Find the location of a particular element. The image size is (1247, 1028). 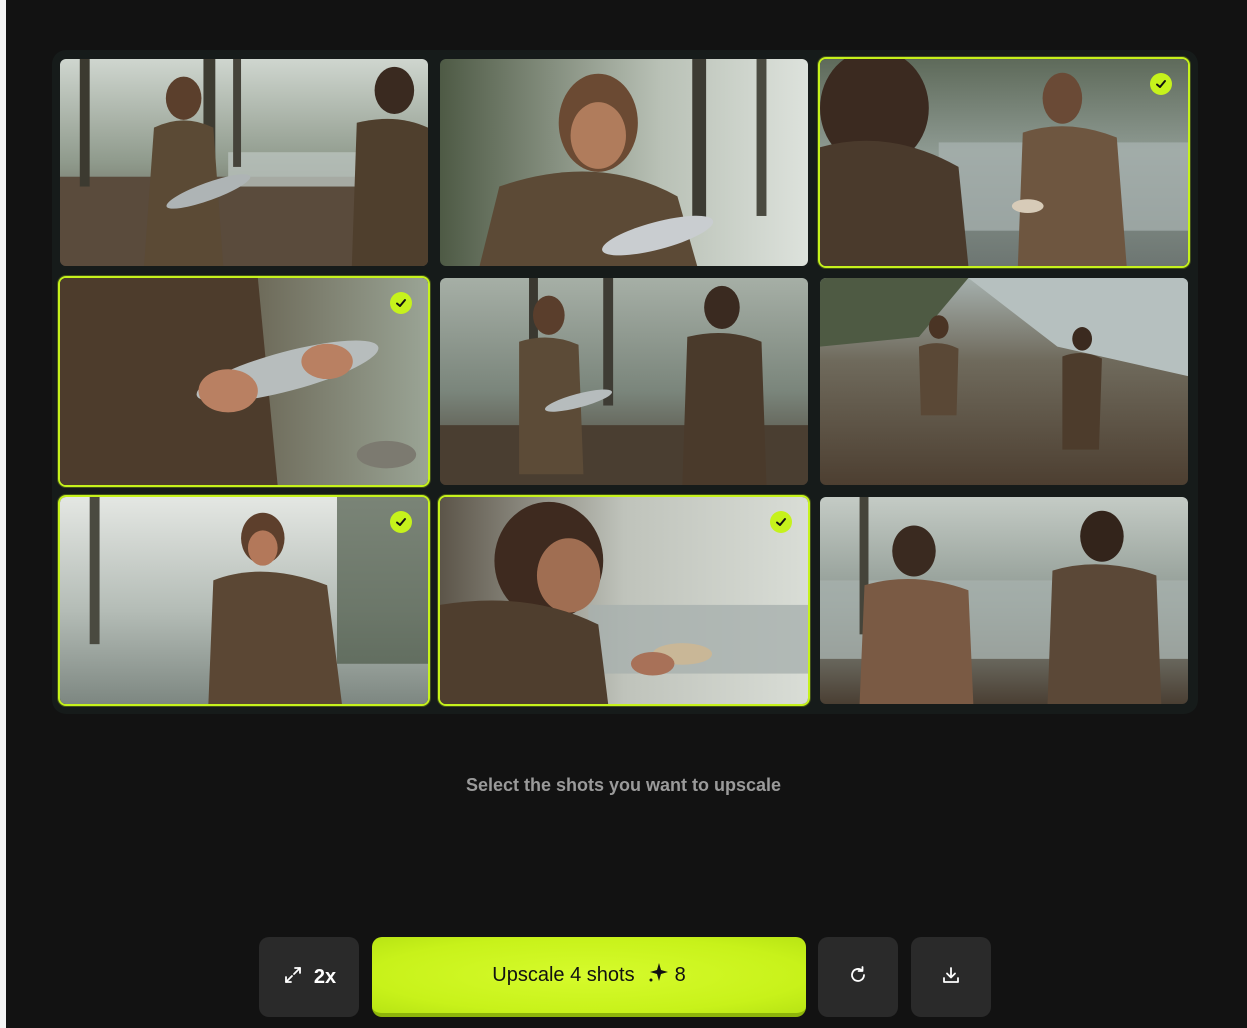

left-edge is located at coordinates (3, 514).